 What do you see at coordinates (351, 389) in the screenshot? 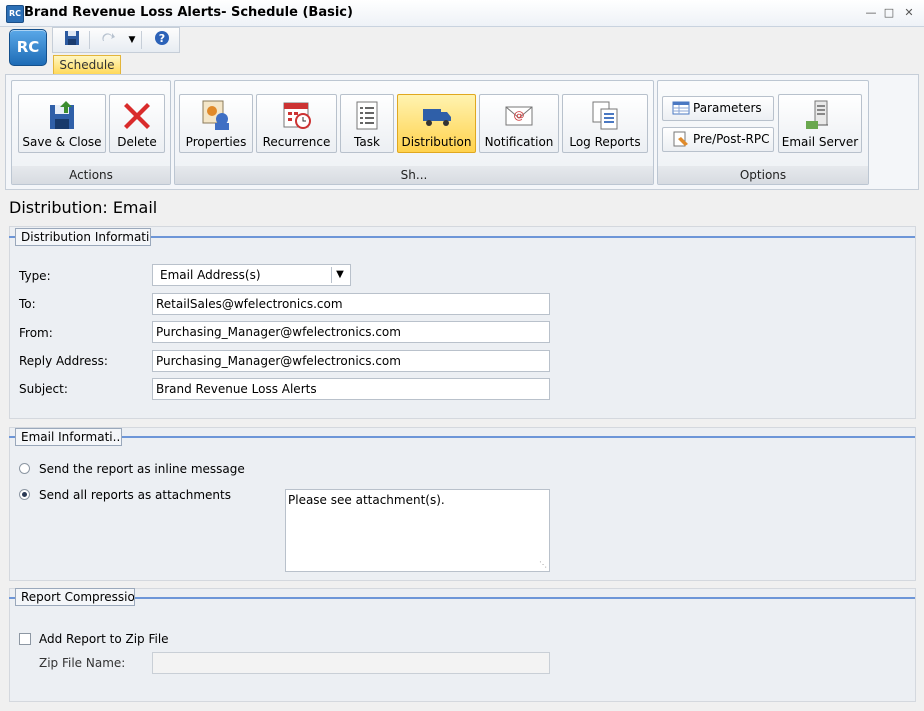
I see `subject-field: Brand Revenue Loss Alerts` at bounding box center [351, 389].